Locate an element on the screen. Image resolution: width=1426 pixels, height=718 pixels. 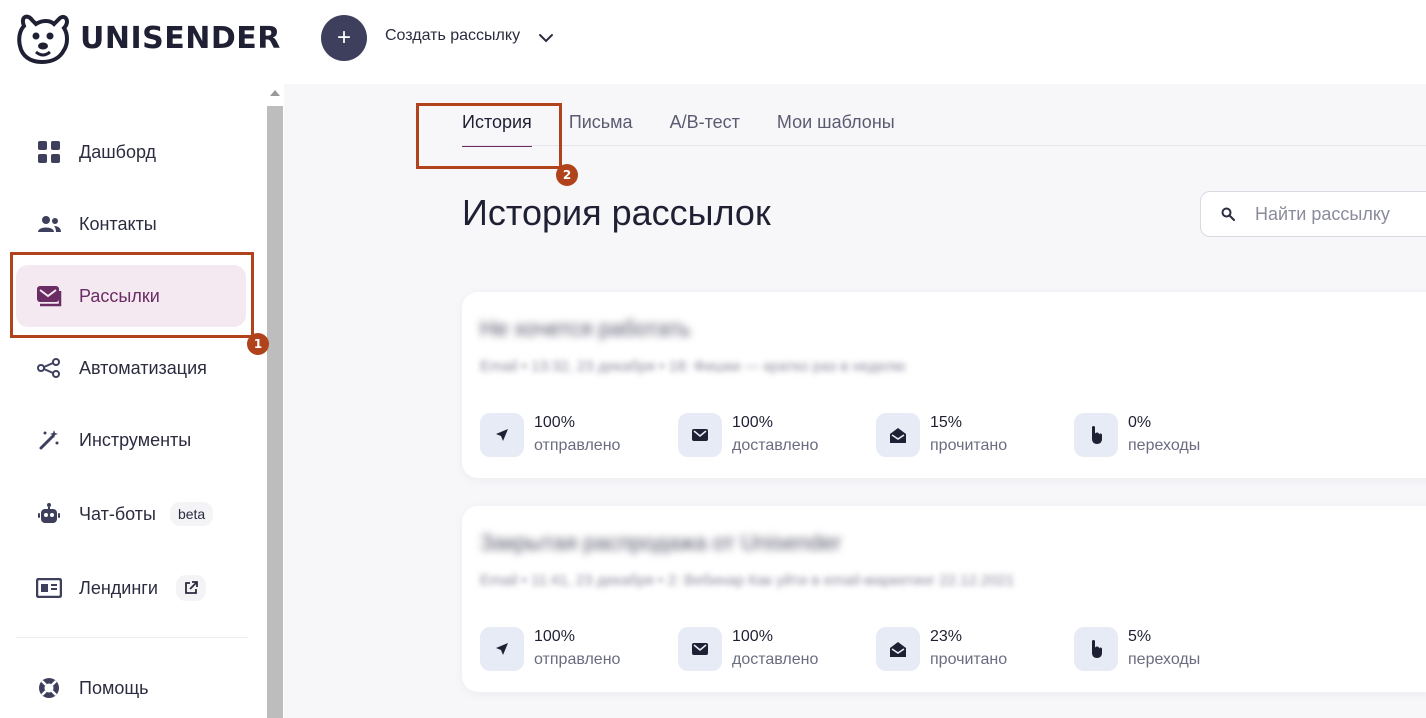
sidebar-scrollbar is located at coordinates (275, 402).